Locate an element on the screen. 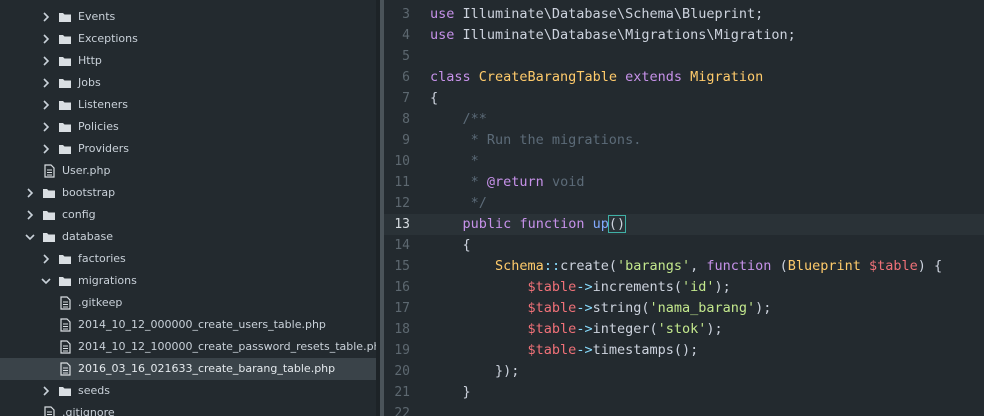  tree-item-label: Policies is located at coordinates (98, 126).